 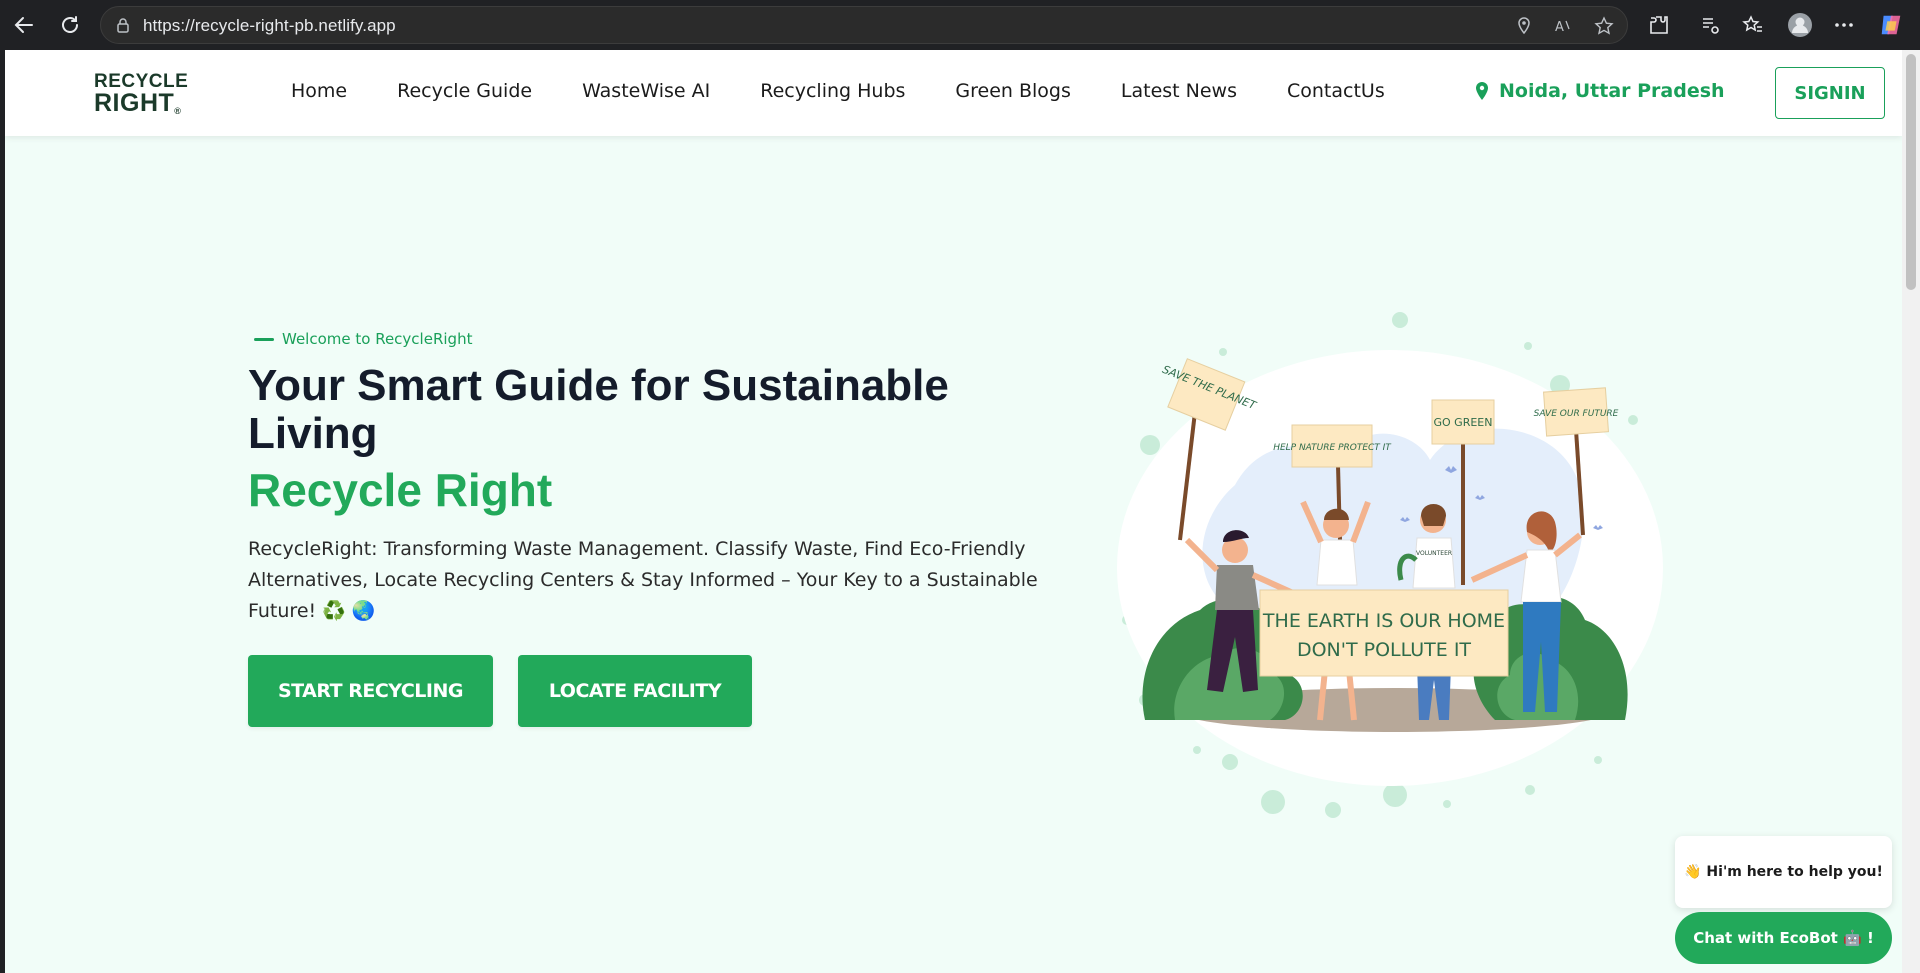 I want to click on nav-recycling-hubs: Recycling Hubs, so click(x=832, y=91).